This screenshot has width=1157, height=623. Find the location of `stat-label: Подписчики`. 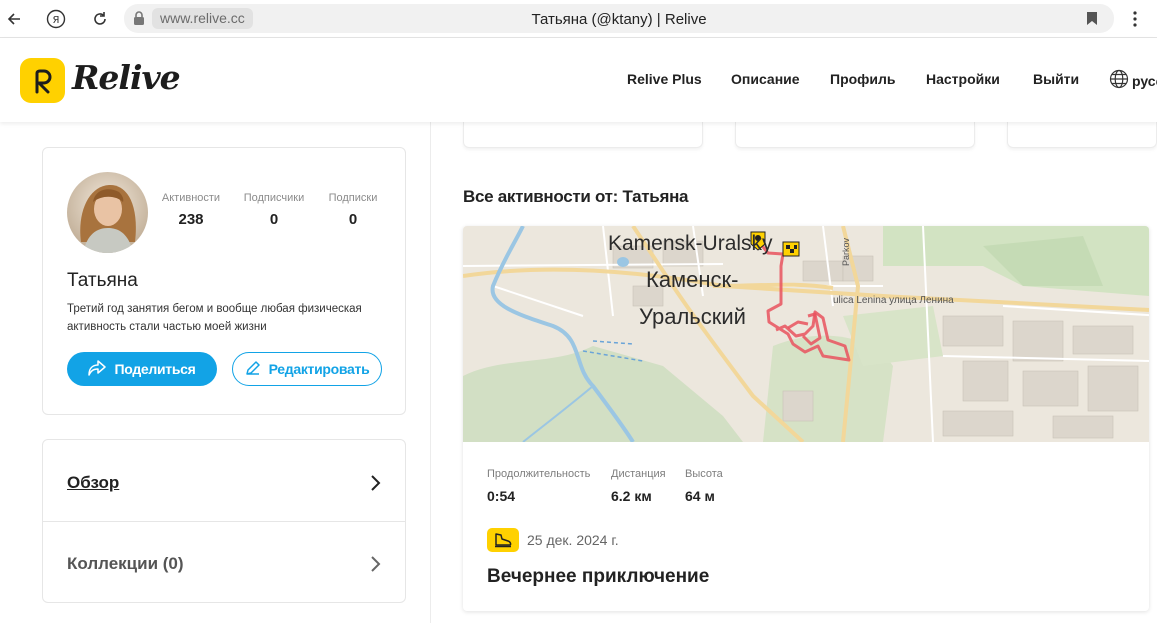

stat-label: Подписчики is located at coordinates (274, 198).